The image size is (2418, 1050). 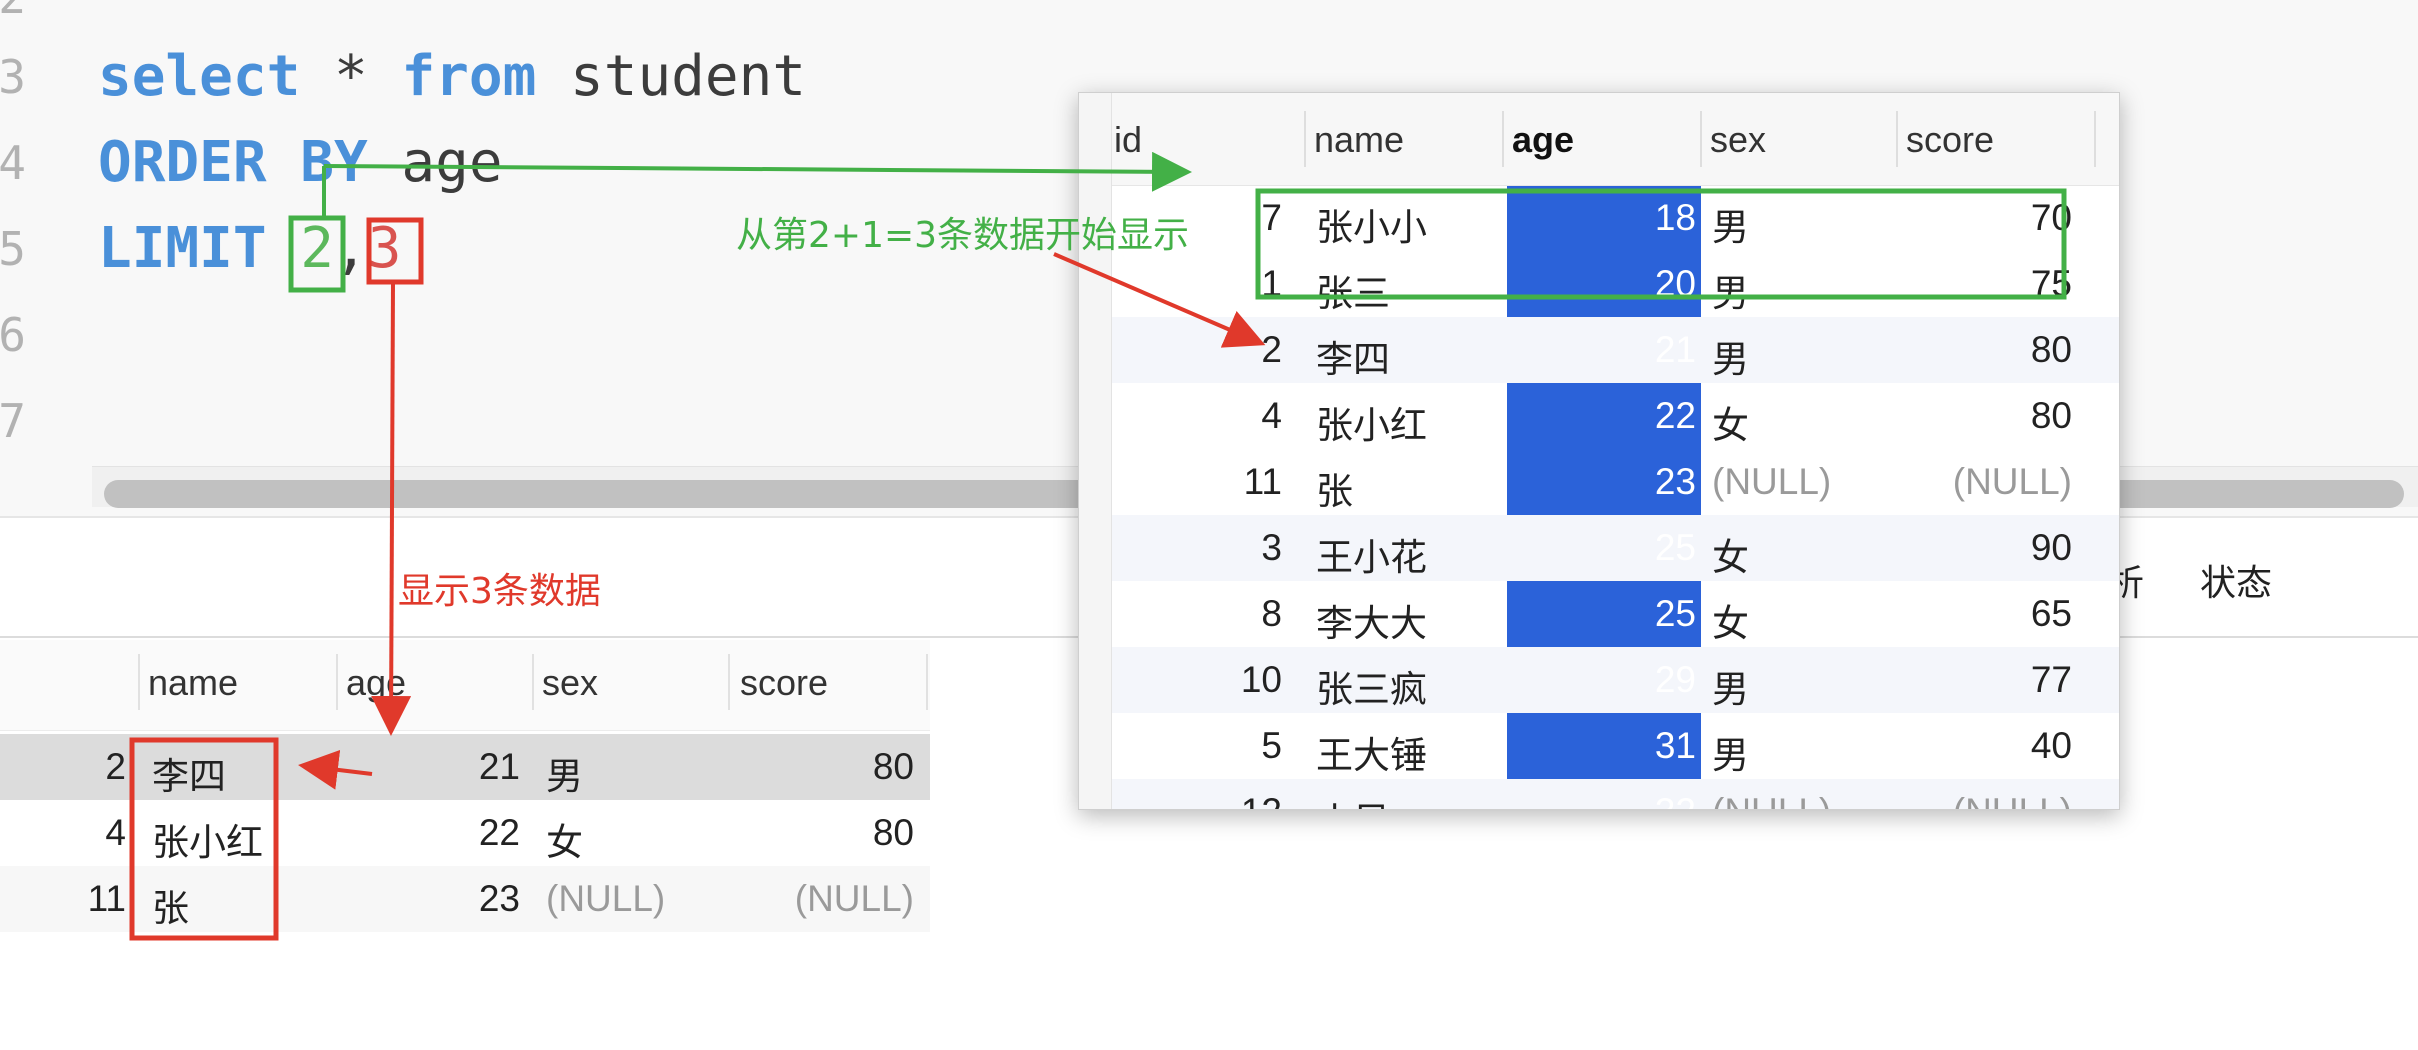 What do you see at coordinates (395, 251) in the screenshot?
I see `highlight-count-box` at bounding box center [395, 251].